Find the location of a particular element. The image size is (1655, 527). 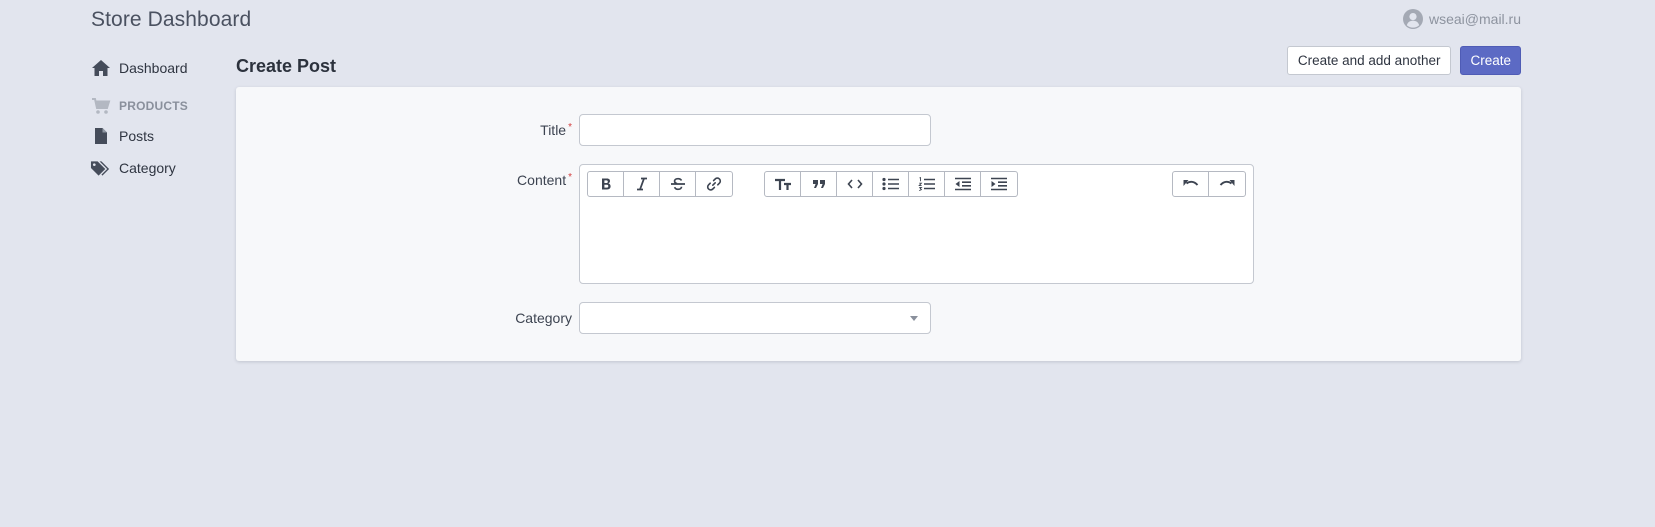

toolbar-history-group is located at coordinates (1209, 184).